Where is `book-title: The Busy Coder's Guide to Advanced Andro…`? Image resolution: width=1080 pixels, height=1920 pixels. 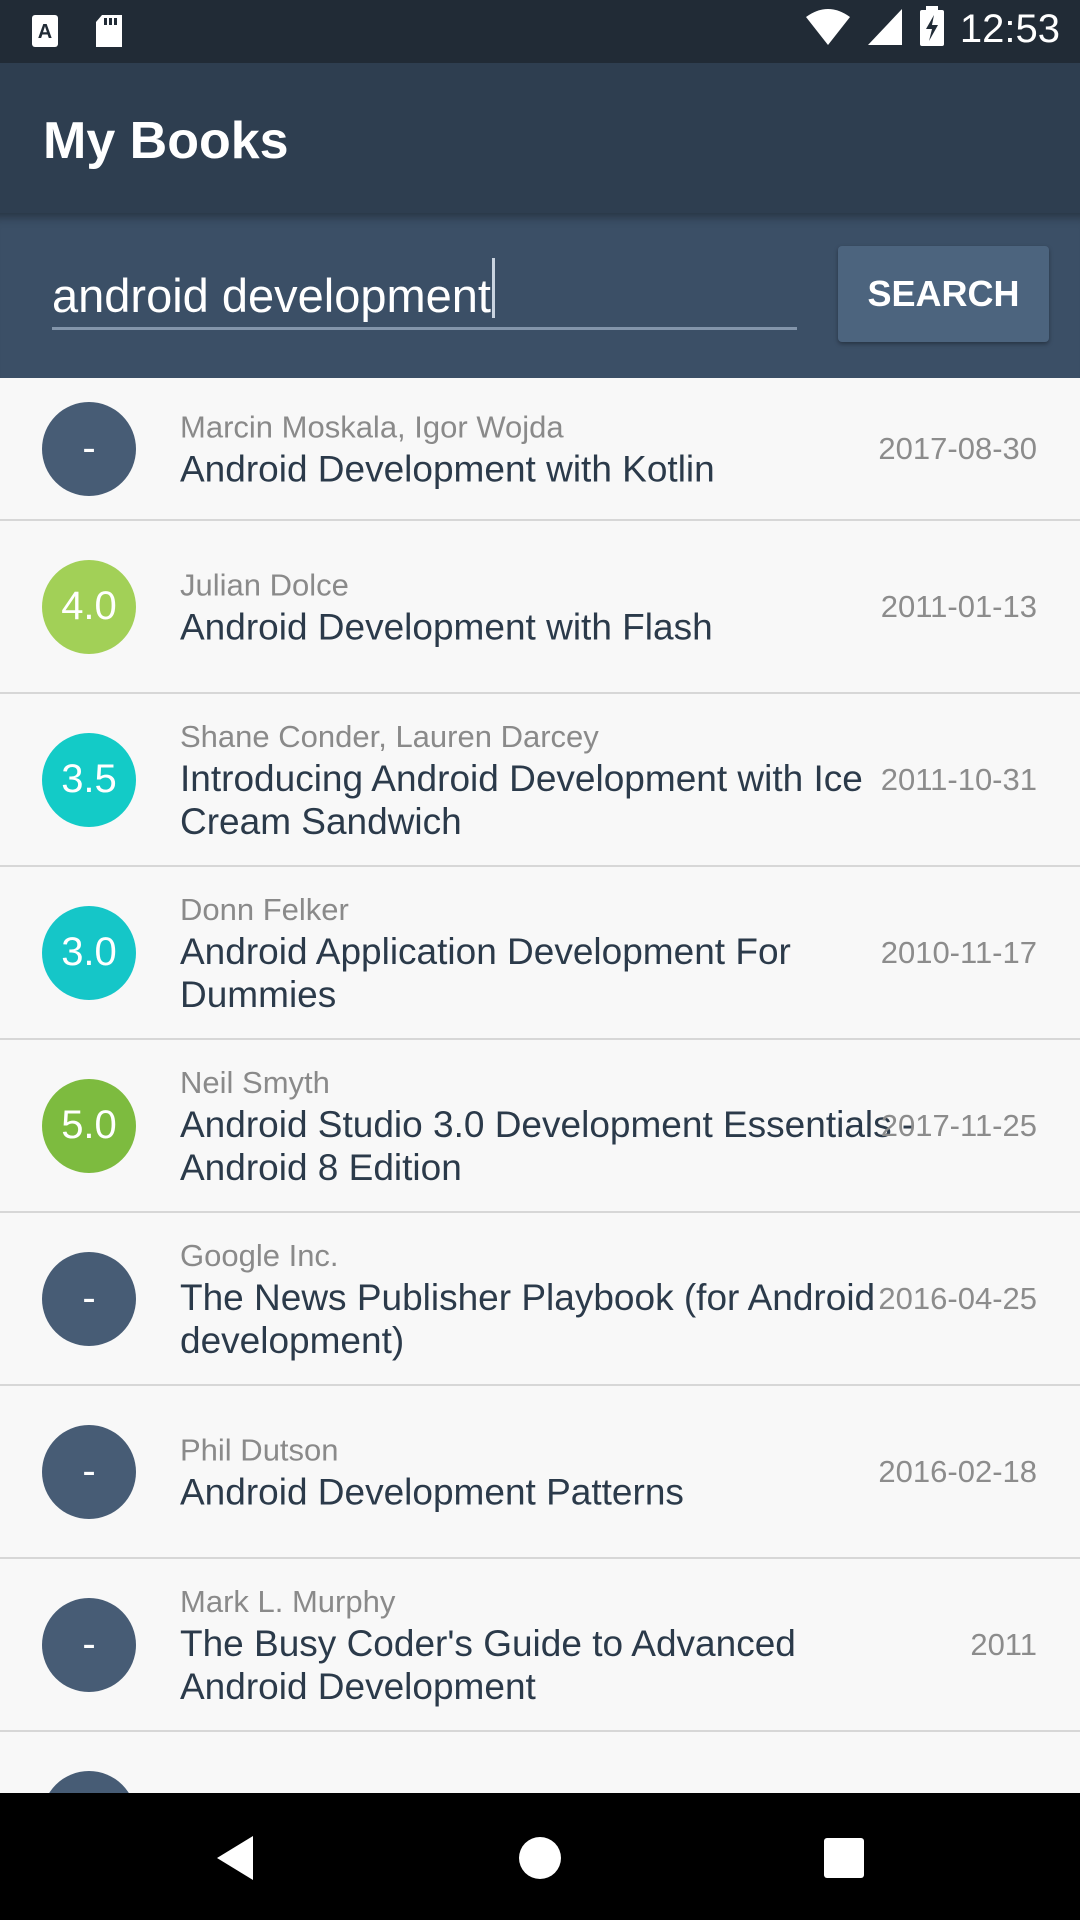 book-title: The Busy Coder's Guide to Advanced Andro… is located at coordinates (488, 1664).